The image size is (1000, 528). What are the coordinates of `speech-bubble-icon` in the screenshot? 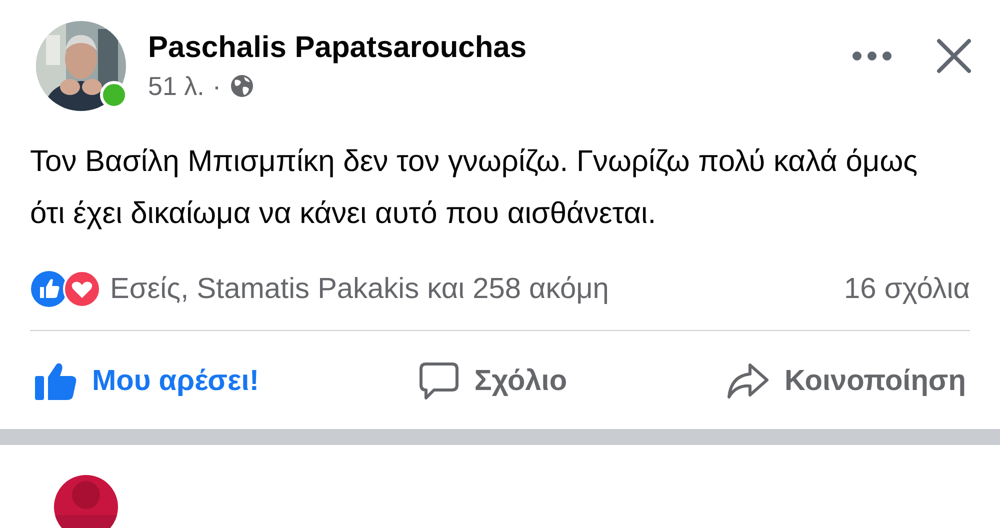 It's located at (439, 381).